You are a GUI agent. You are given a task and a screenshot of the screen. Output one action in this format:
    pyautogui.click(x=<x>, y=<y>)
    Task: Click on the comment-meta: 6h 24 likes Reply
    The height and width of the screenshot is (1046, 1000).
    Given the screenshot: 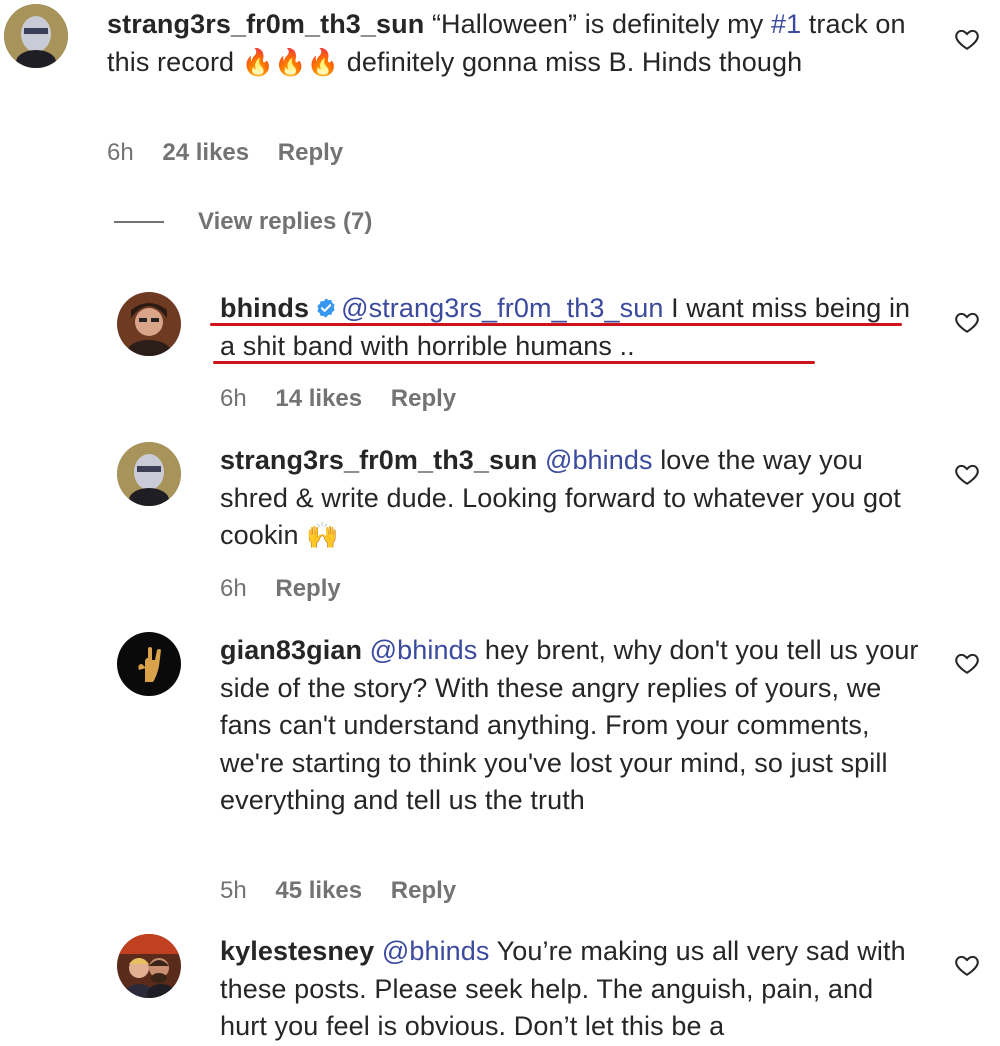 What is the action you would take?
    pyautogui.click(x=236, y=153)
    